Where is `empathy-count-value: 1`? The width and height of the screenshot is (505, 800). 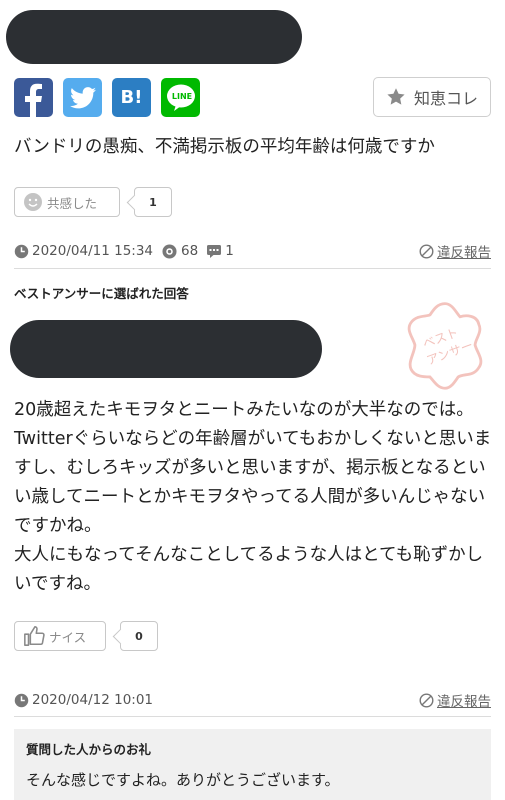
empathy-count-value: 1 is located at coordinates (153, 202).